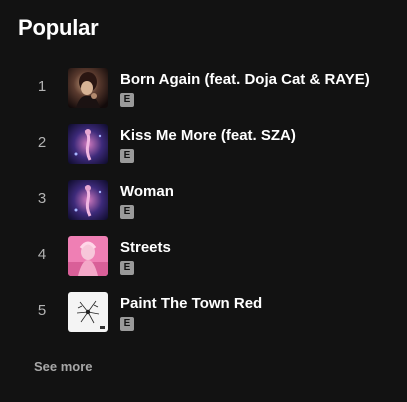  Describe the element at coordinates (208, 135) in the screenshot. I see `track-title: Kiss Me More (feat. SZA)` at that location.